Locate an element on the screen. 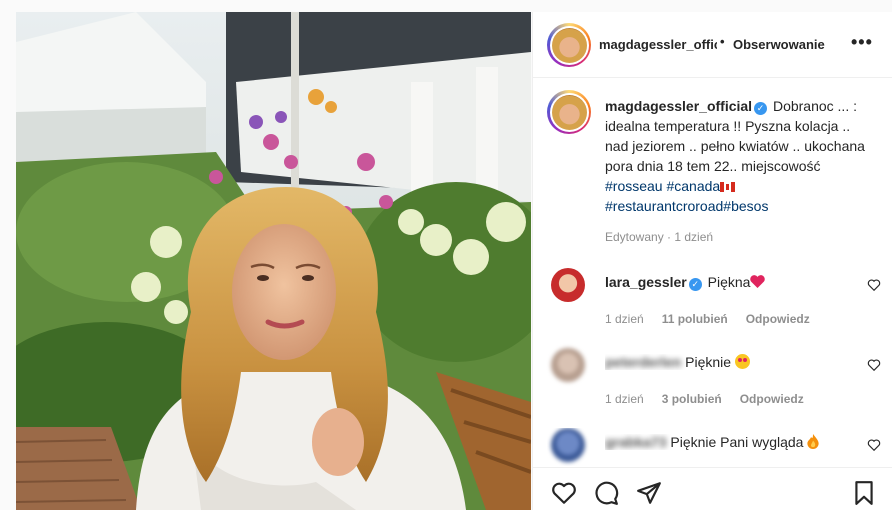 Image resolution: width=892 pixels, height=510 pixels. following-button: Obserwowanie is located at coordinates (779, 44).